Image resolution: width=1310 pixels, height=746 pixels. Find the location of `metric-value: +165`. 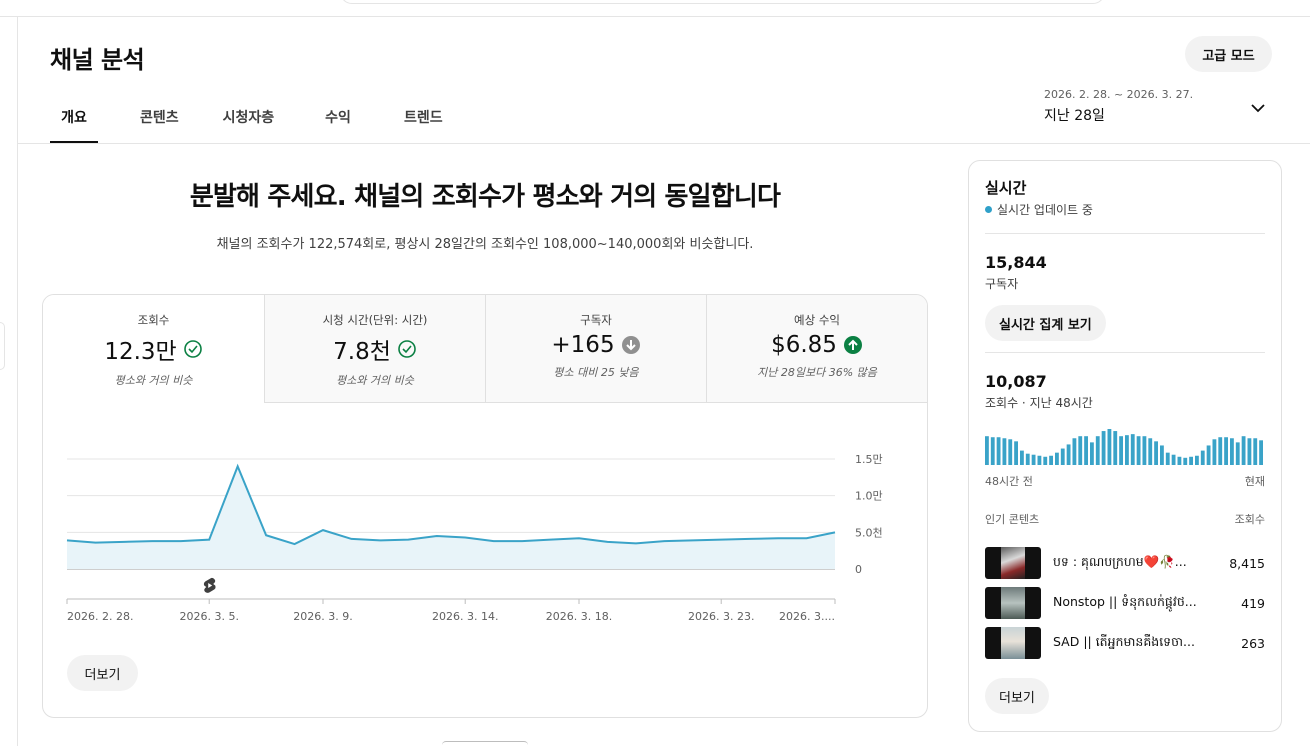

metric-value: +165 is located at coordinates (583, 345).